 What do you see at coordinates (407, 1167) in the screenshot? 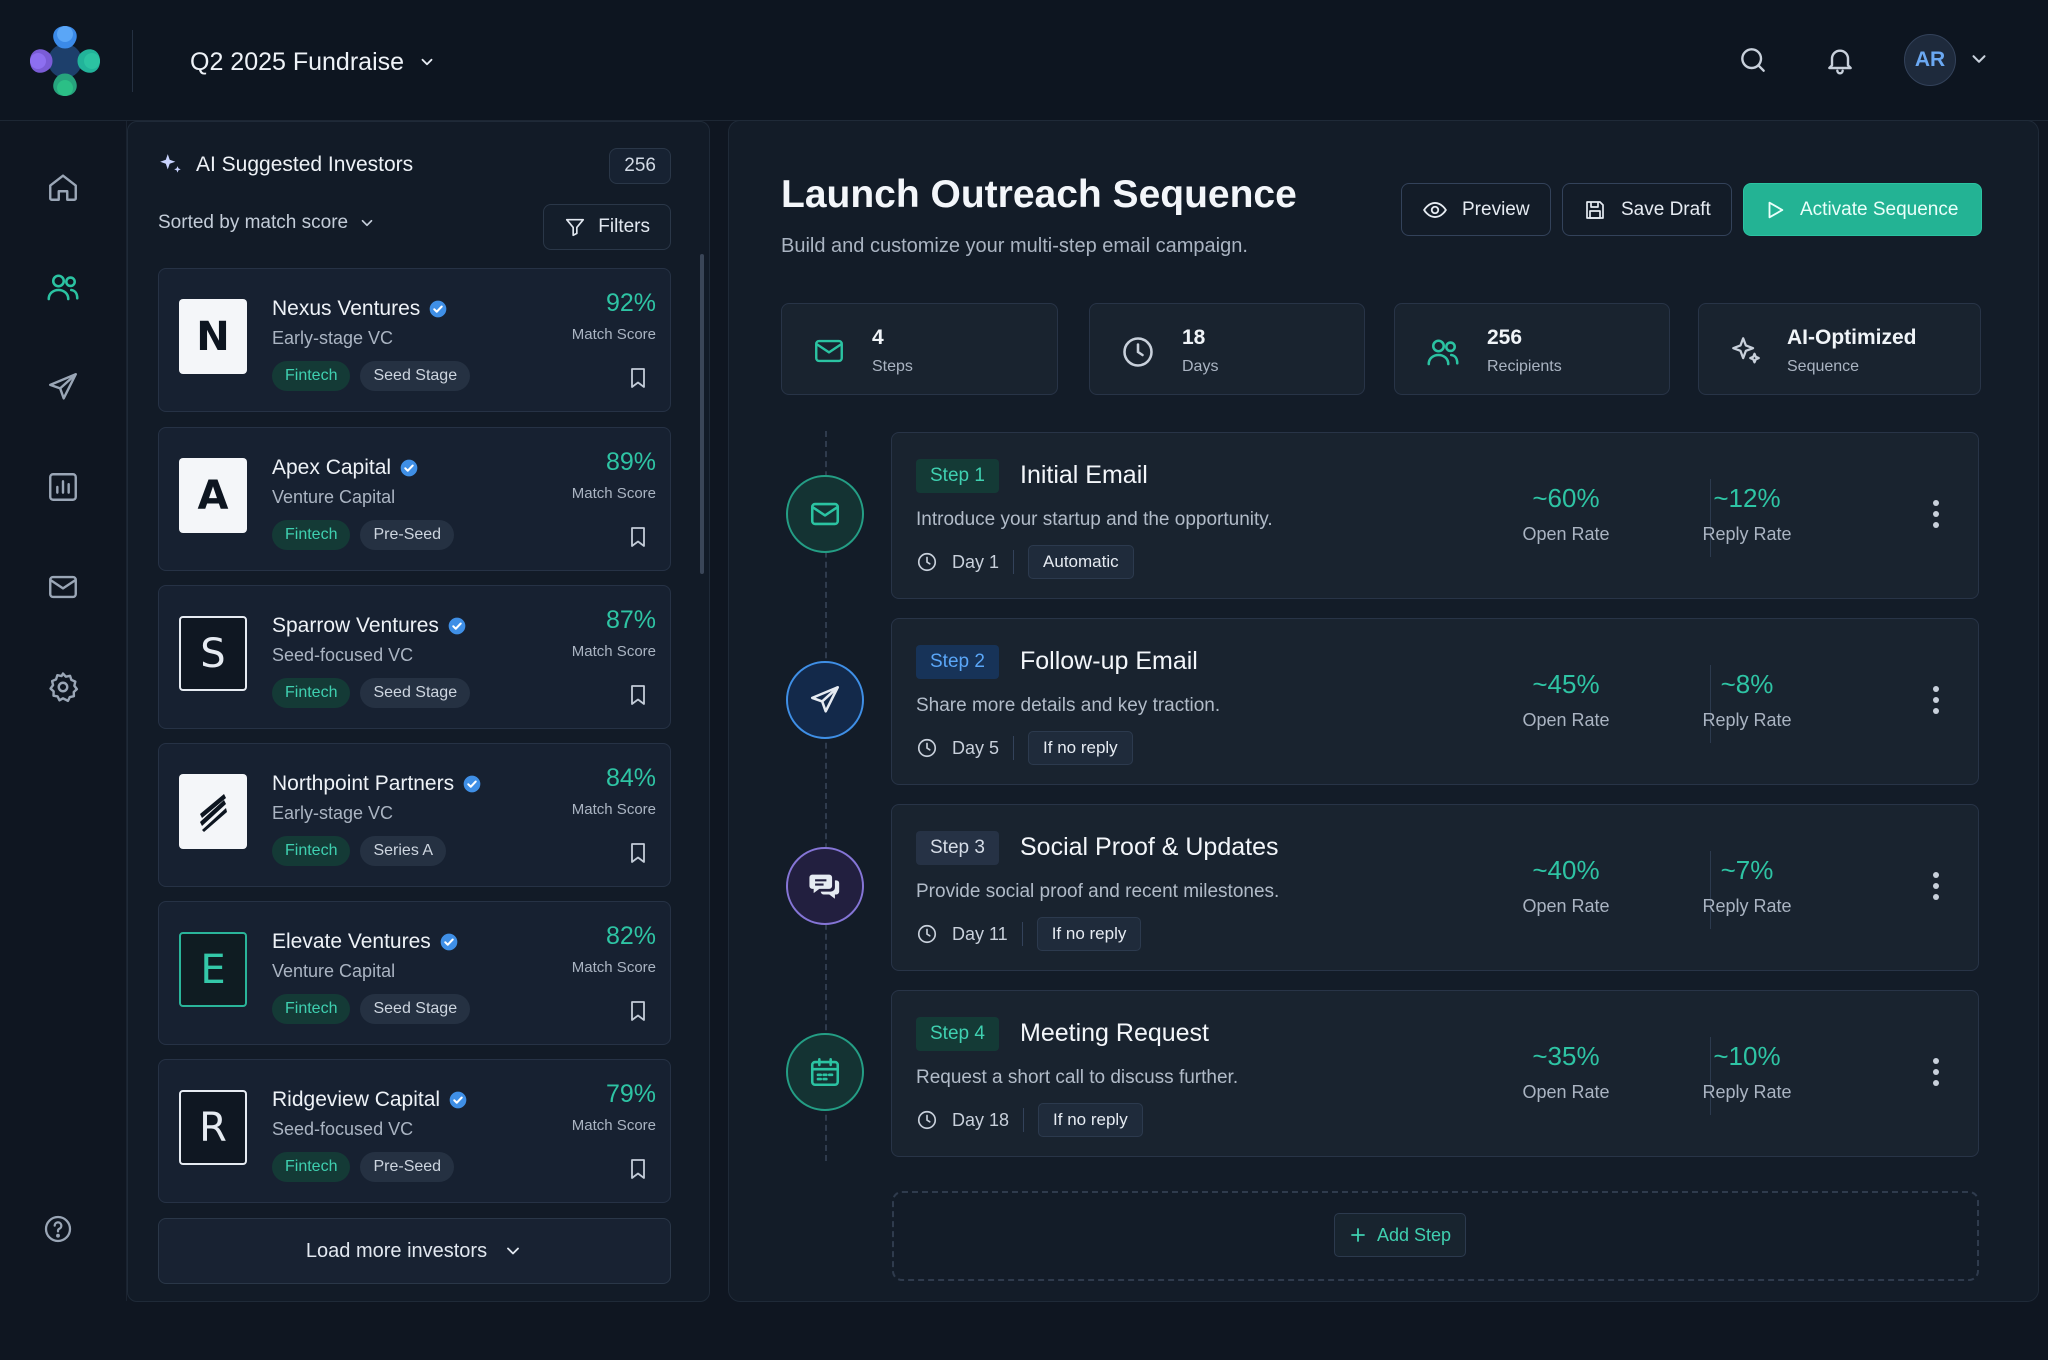
I see `stage-tag: Pre-Seed` at bounding box center [407, 1167].